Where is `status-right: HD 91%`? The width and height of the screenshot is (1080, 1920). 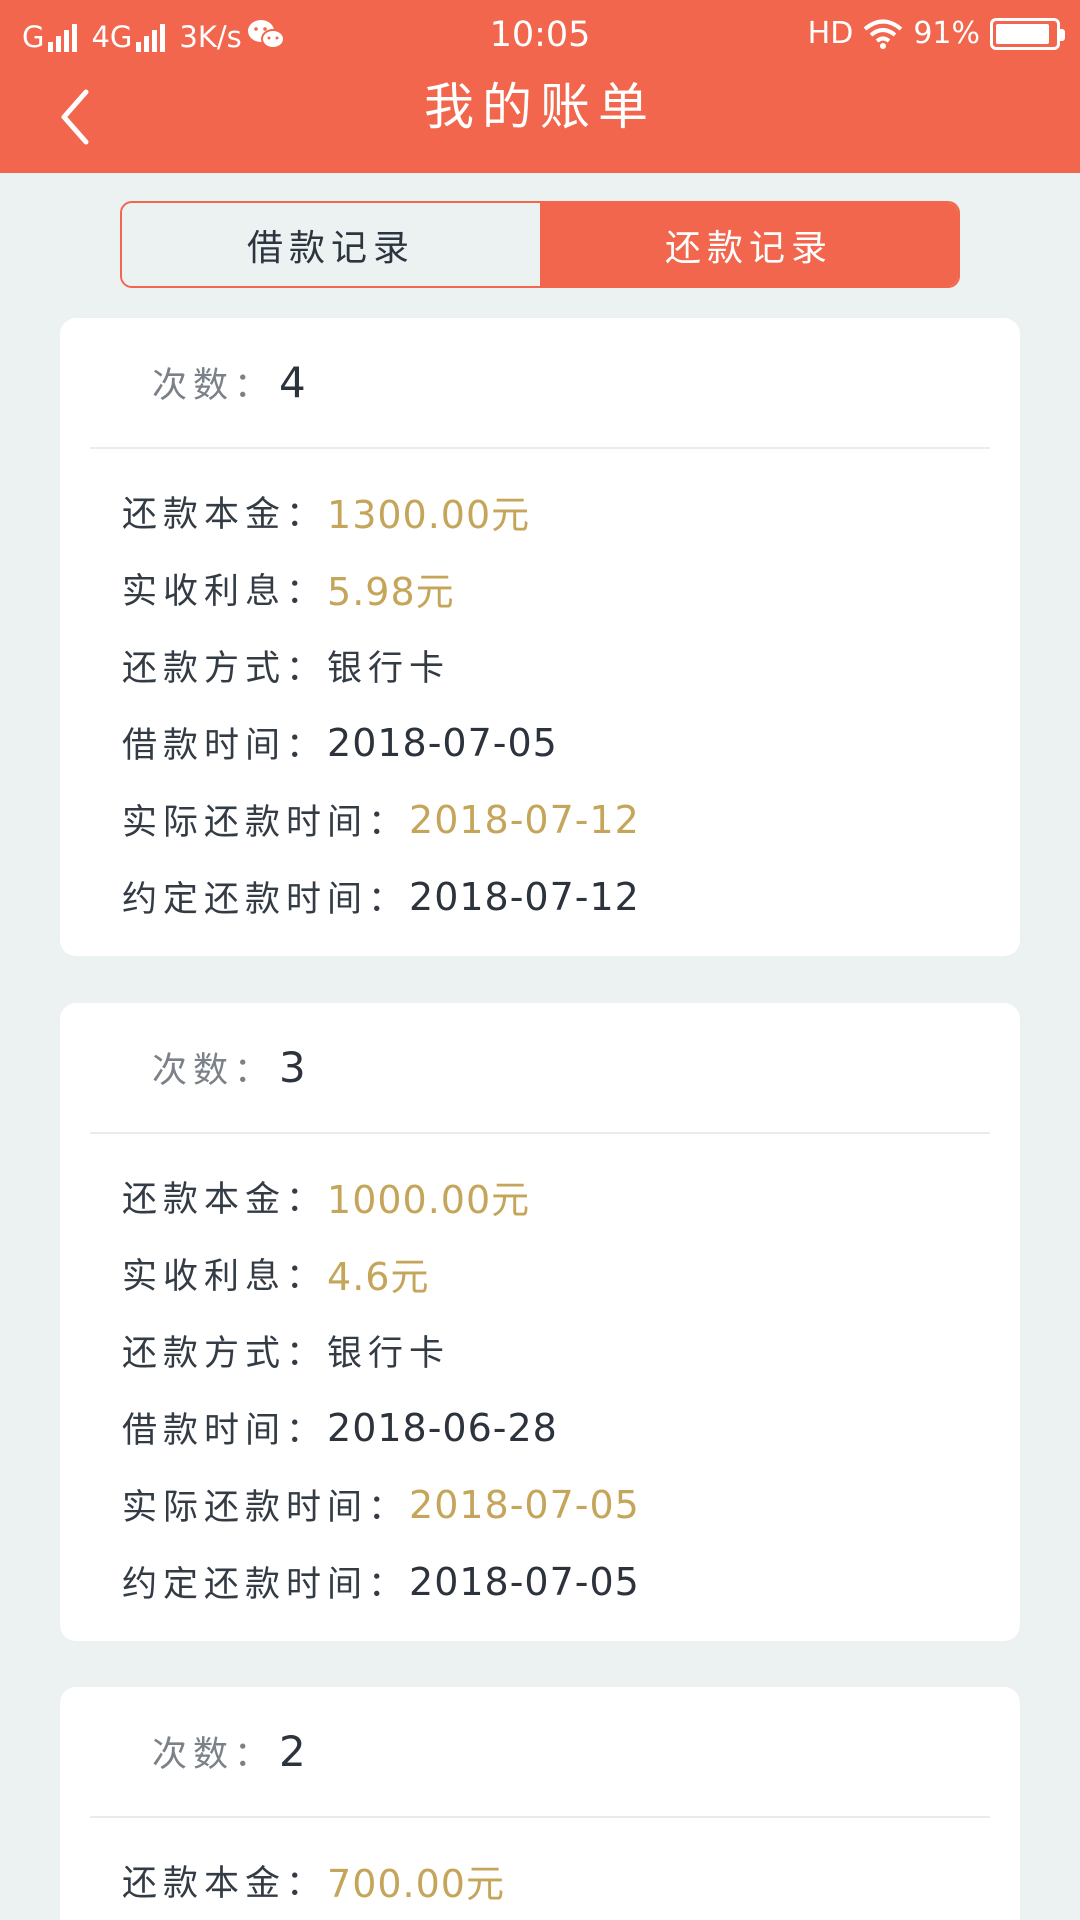
status-right: HD 91% is located at coordinates (936, 33).